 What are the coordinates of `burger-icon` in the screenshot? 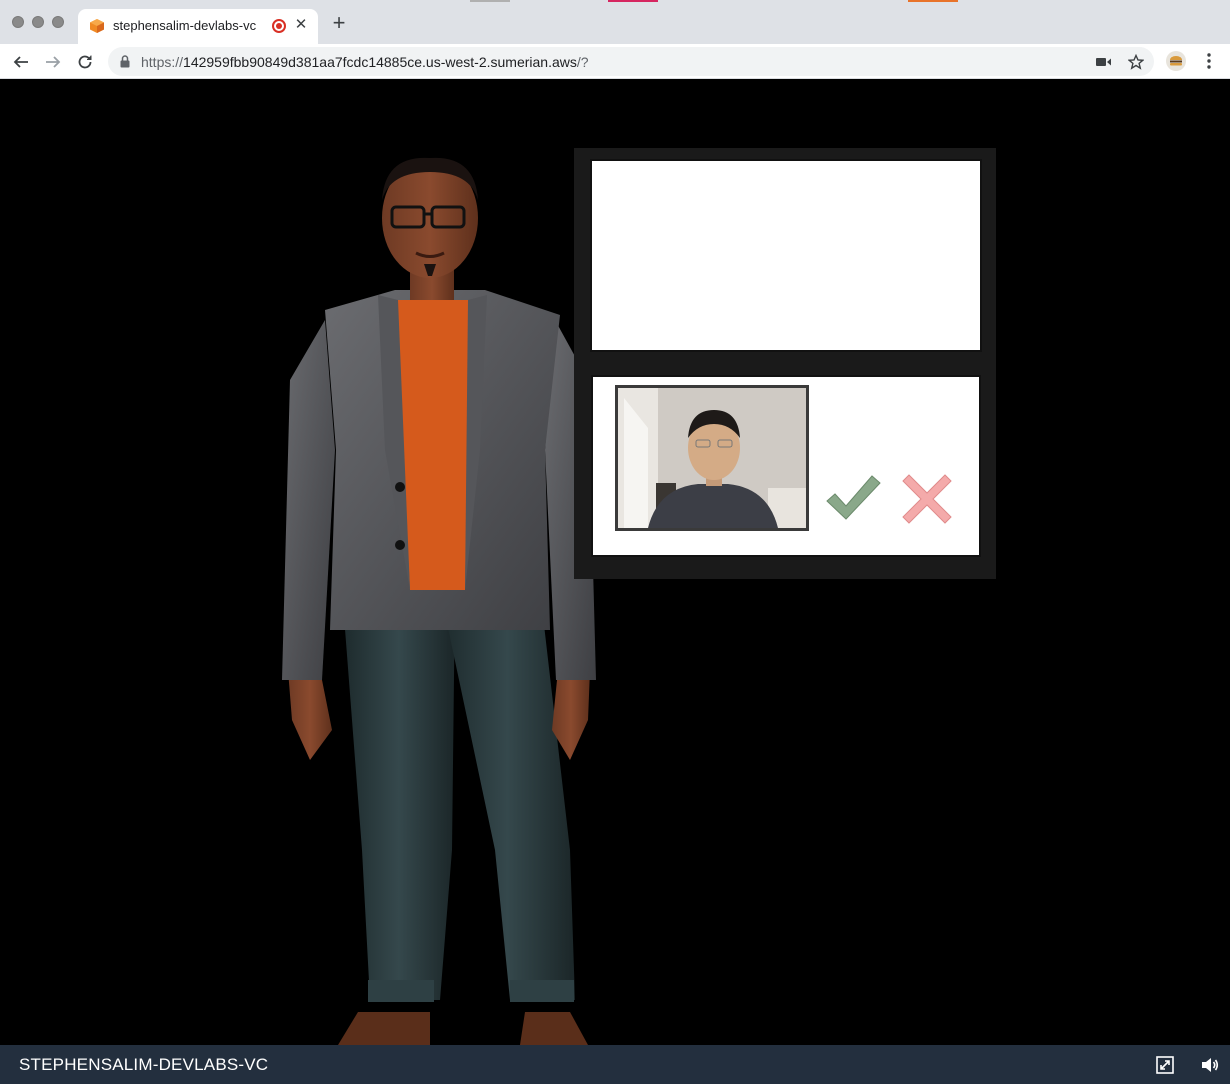 It's located at (1176, 61).